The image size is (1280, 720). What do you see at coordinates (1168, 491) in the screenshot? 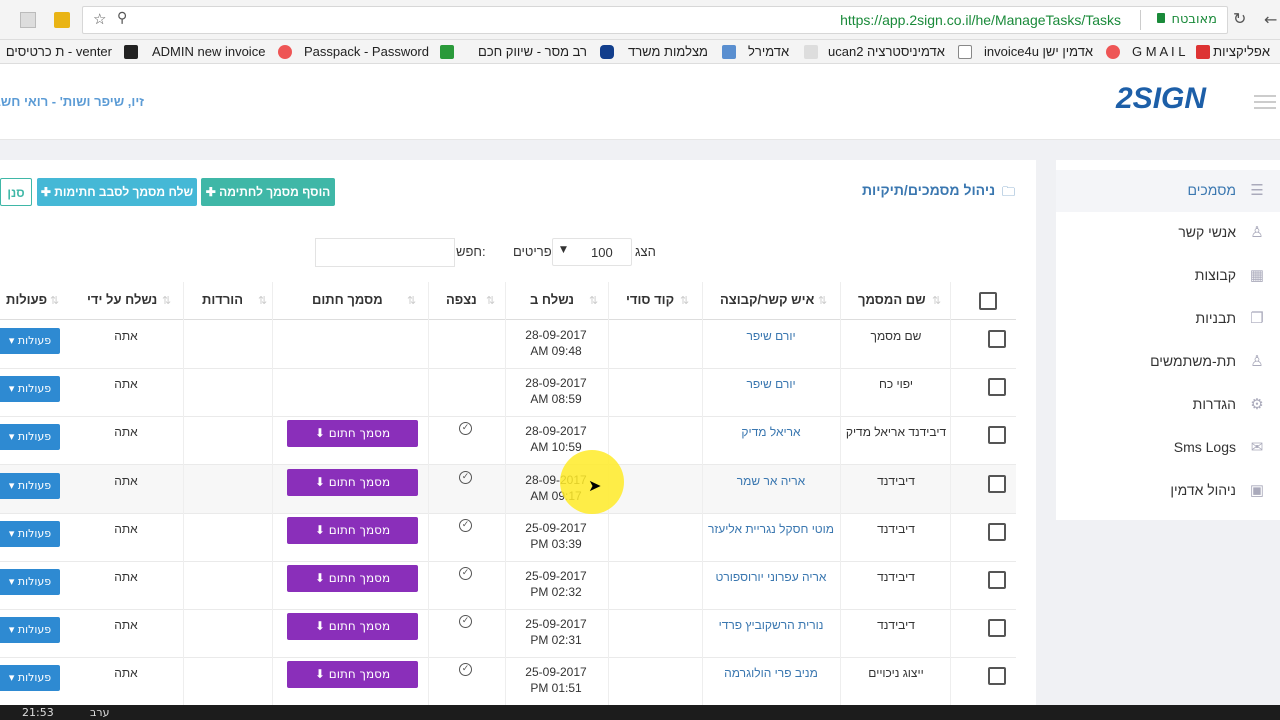
I see `sidebar-item-admin: ▣ ניהול אדמין` at bounding box center [1168, 491].